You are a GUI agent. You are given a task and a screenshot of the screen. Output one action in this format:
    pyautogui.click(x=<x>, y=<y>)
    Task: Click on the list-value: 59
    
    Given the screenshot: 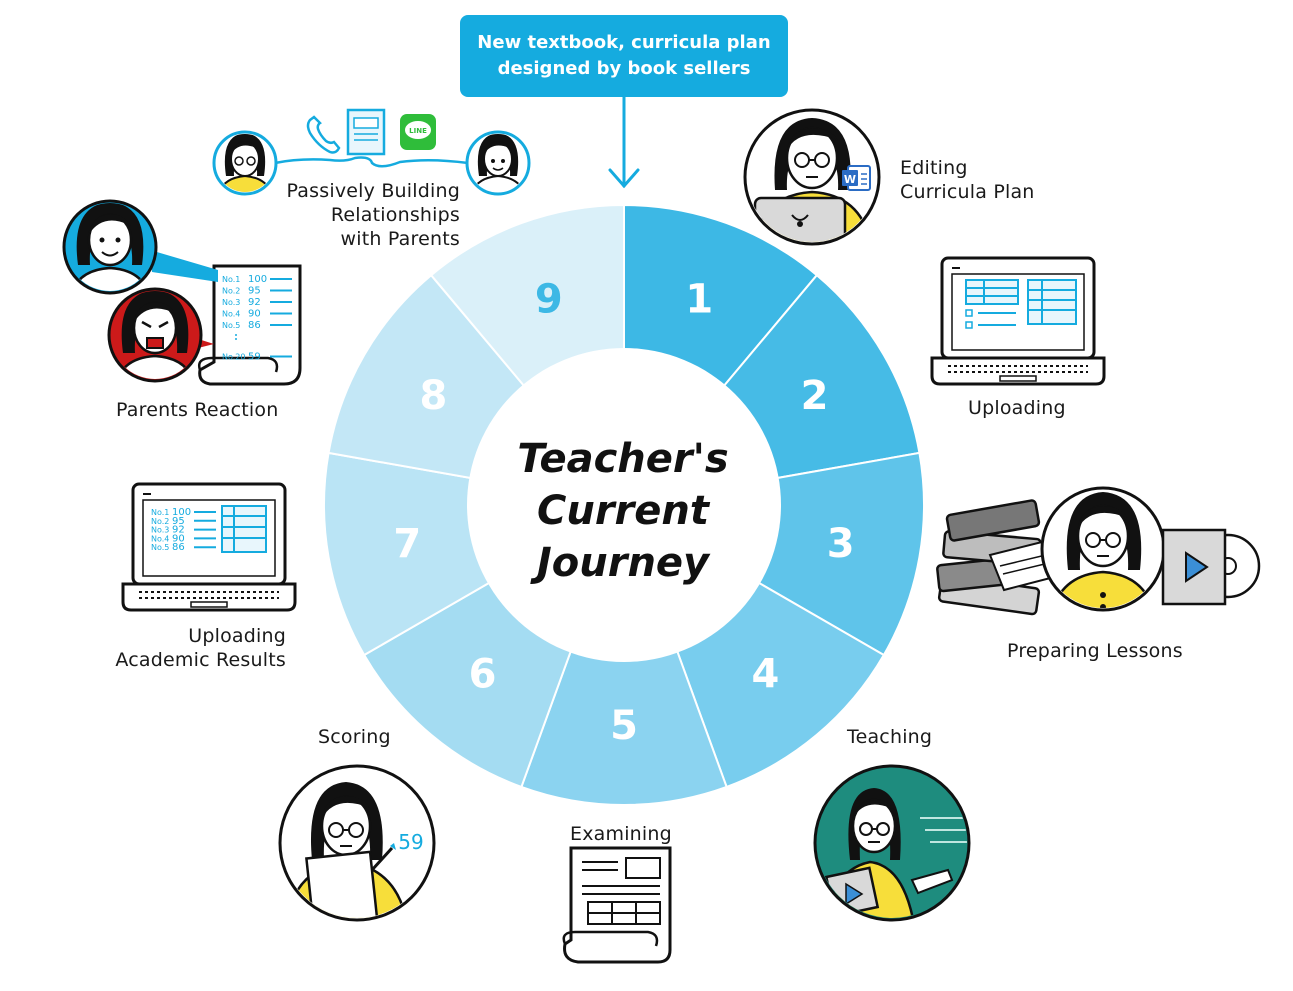 What is the action you would take?
    pyautogui.click(x=254, y=357)
    